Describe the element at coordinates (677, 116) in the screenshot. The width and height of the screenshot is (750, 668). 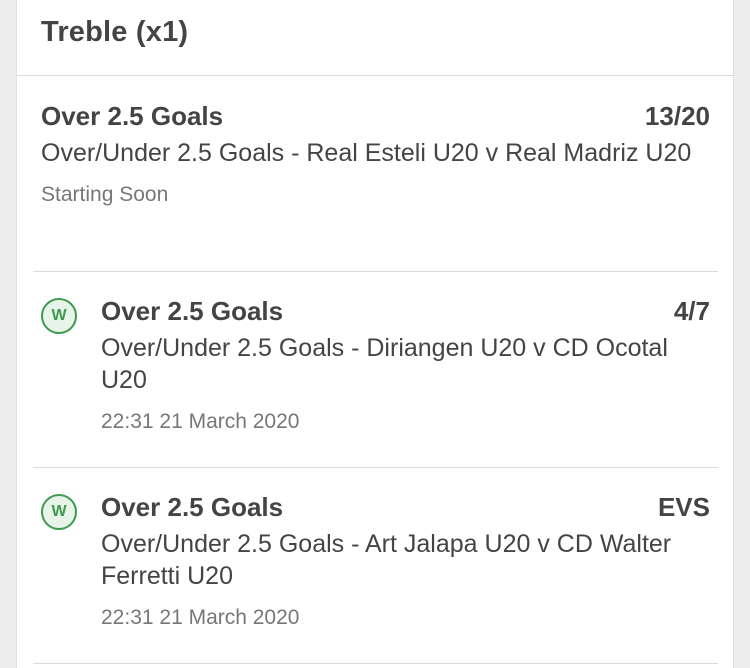
I see `selection-odds: 13/20` at that location.